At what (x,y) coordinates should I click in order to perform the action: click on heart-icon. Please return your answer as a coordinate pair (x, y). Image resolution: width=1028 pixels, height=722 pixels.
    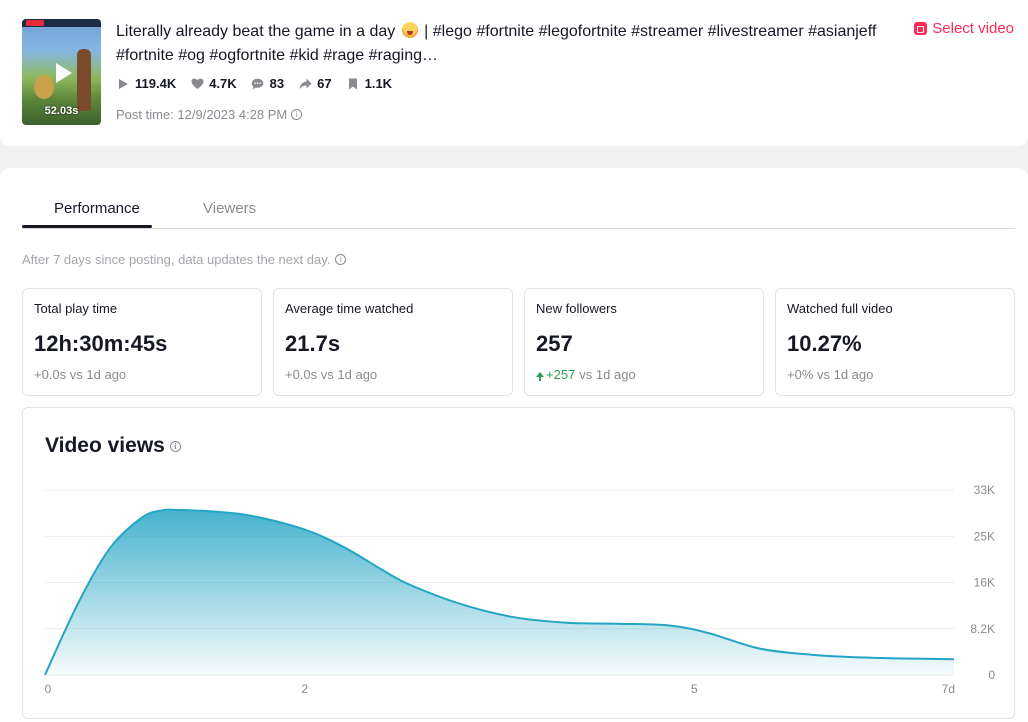
    Looking at the image, I should click on (197, 84).